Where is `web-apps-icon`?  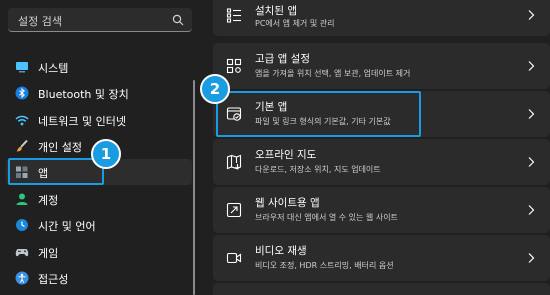 web-apps-icon is located at coordinates (234, 210).